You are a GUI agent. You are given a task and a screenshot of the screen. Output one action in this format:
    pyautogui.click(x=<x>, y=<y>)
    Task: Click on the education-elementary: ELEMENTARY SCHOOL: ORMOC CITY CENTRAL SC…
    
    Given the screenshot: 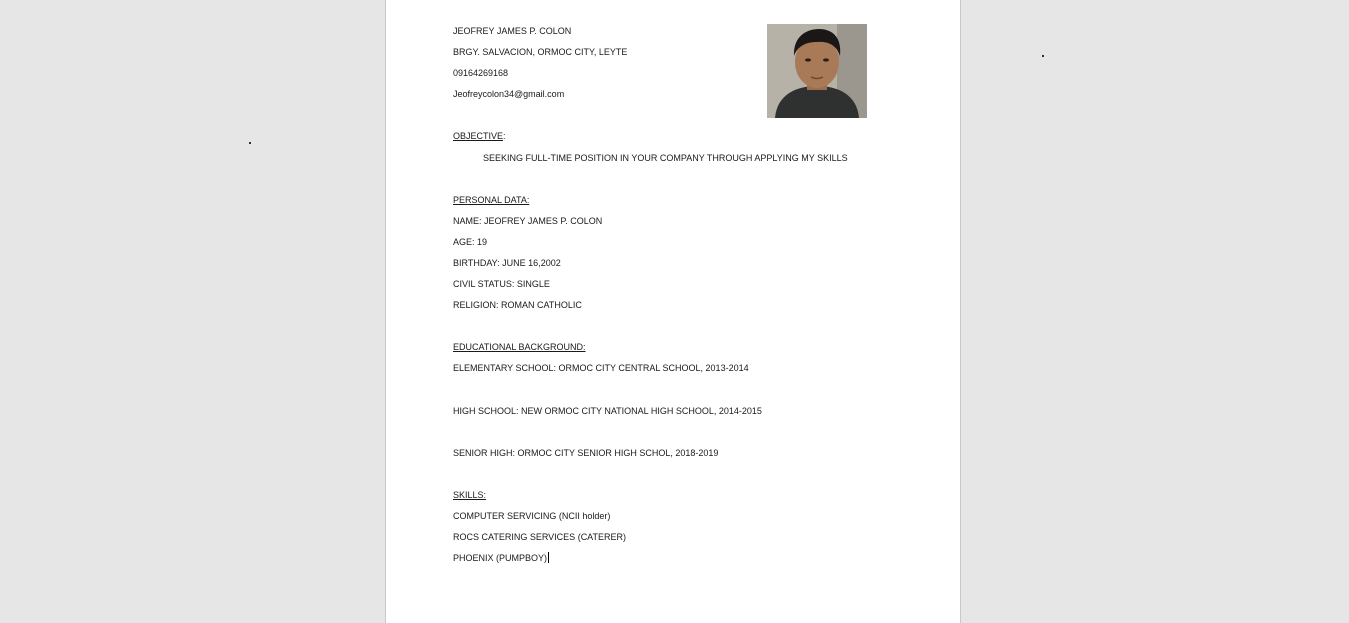 What is the action you would take?
    pyautogui.click(x=601, y=368)
    